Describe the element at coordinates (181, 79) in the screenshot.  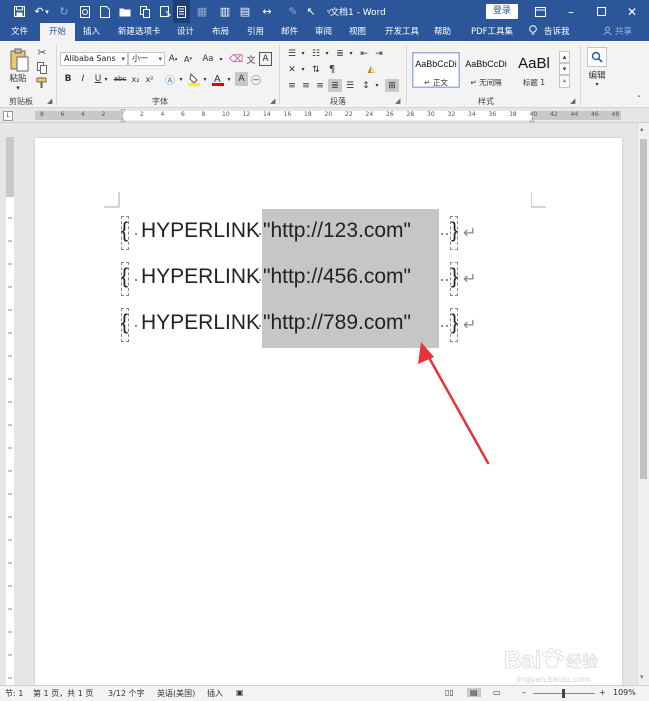
I see `effects-dropdown-icon: ▾` at that location.